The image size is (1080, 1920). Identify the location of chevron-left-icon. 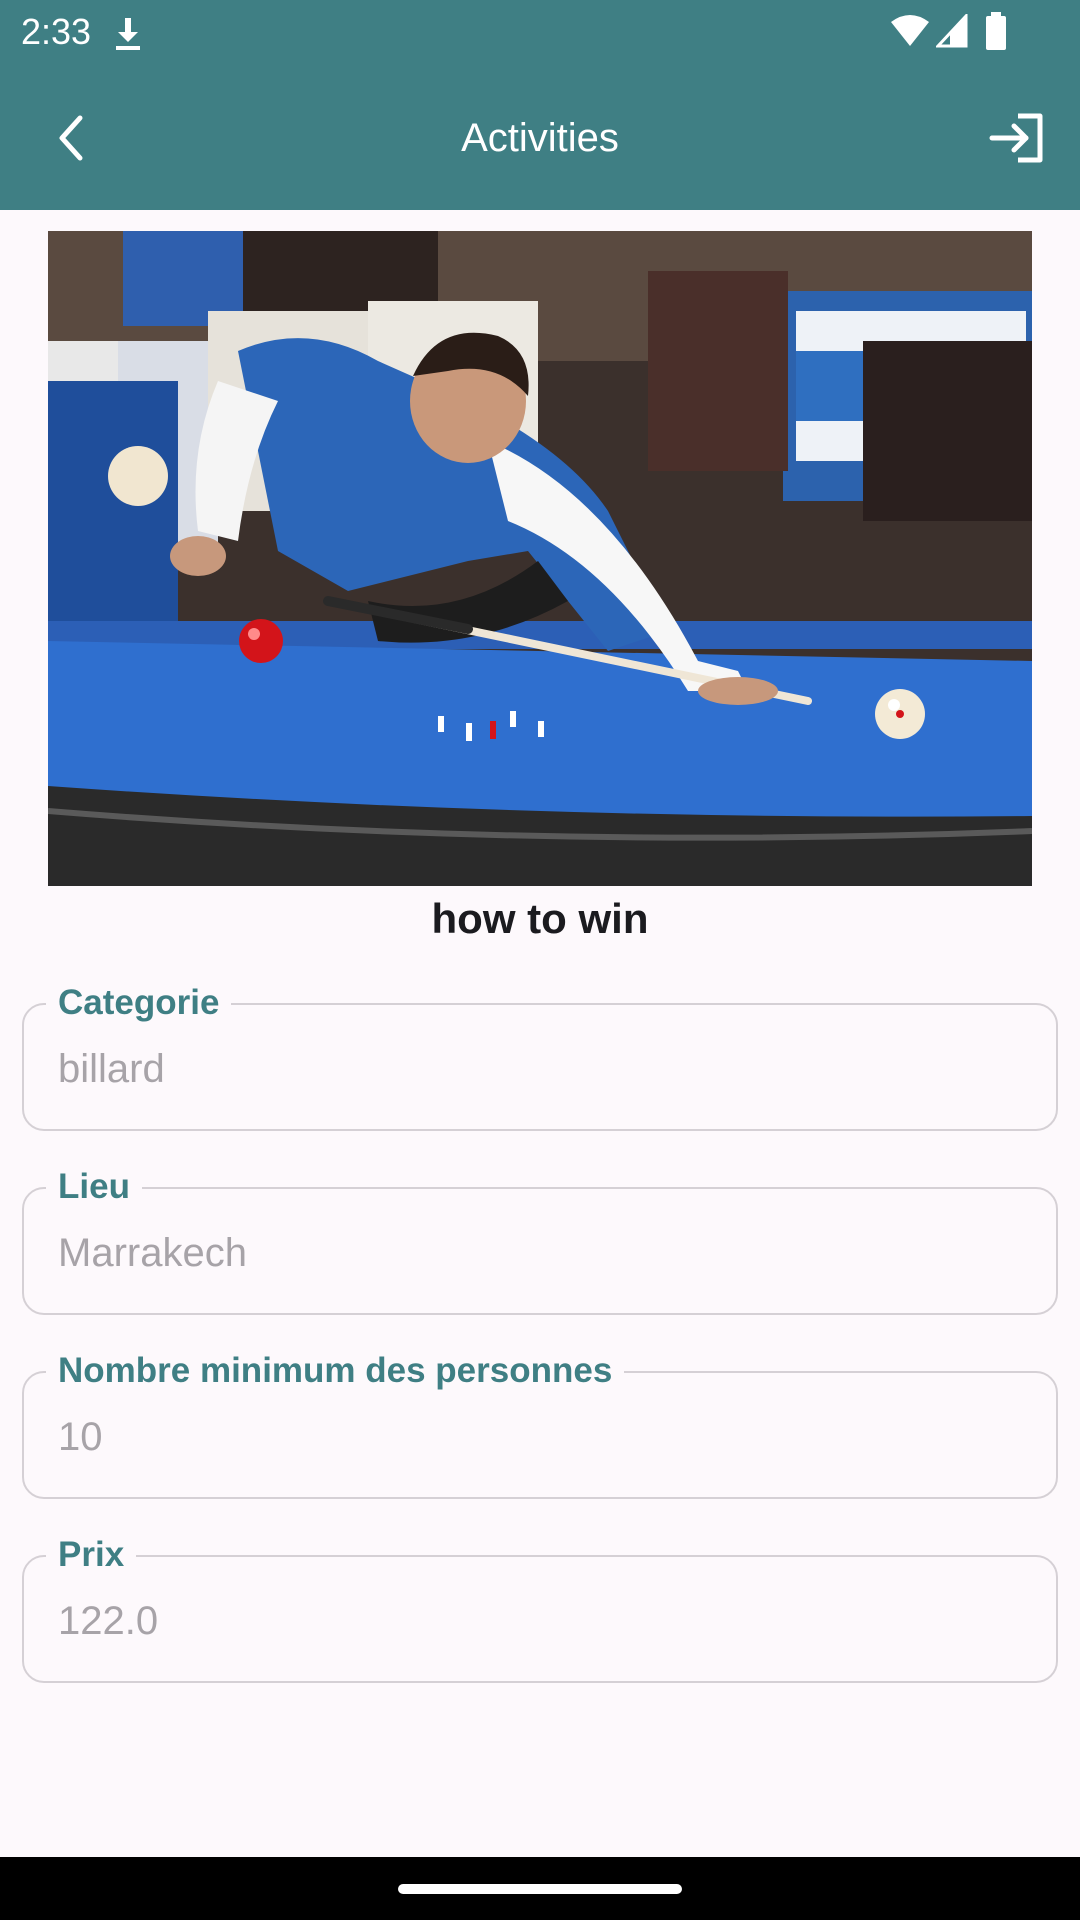
(71, 138).